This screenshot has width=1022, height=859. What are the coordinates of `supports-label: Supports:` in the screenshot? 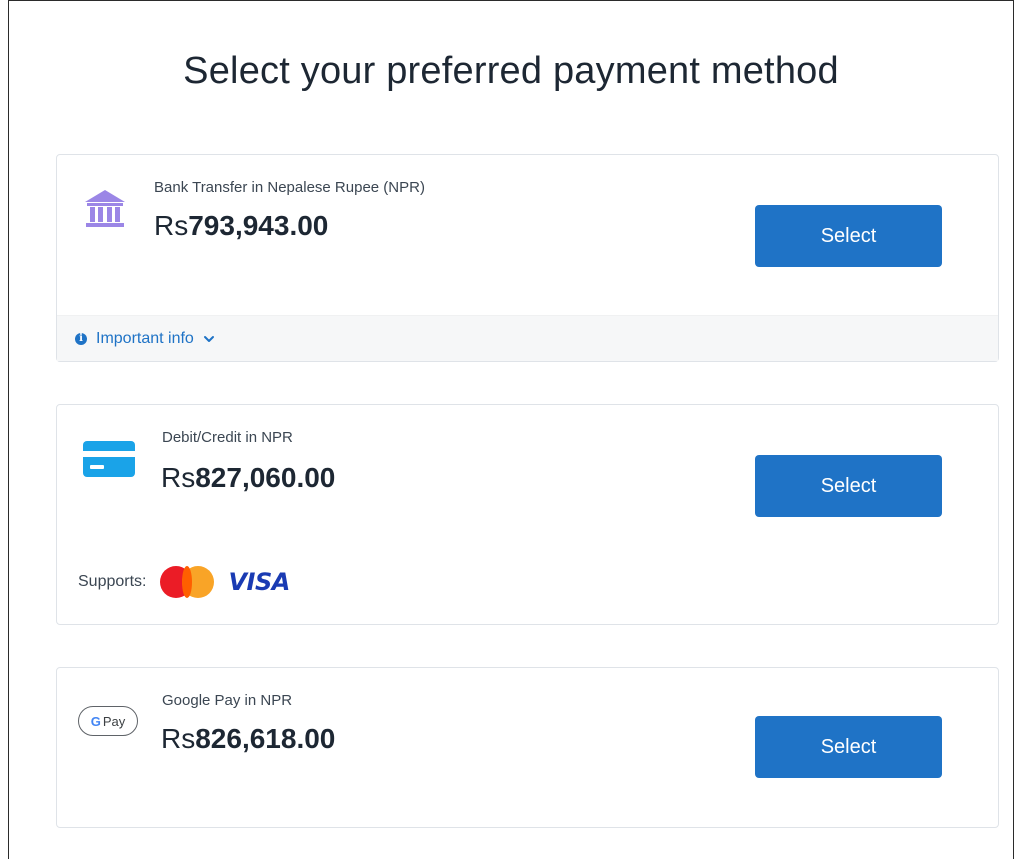 It's located at (112, 581).